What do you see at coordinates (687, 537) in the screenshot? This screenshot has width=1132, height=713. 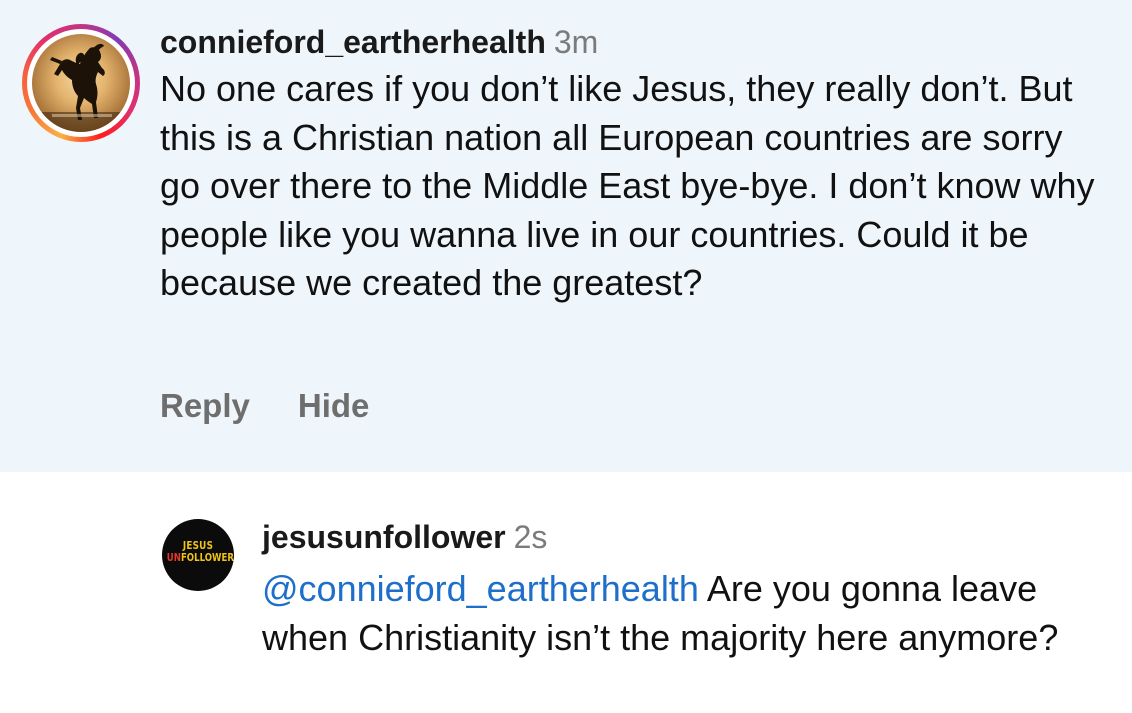 I see `reply-meta: jesusunfollower 2s` at bounding box center [687, 537].